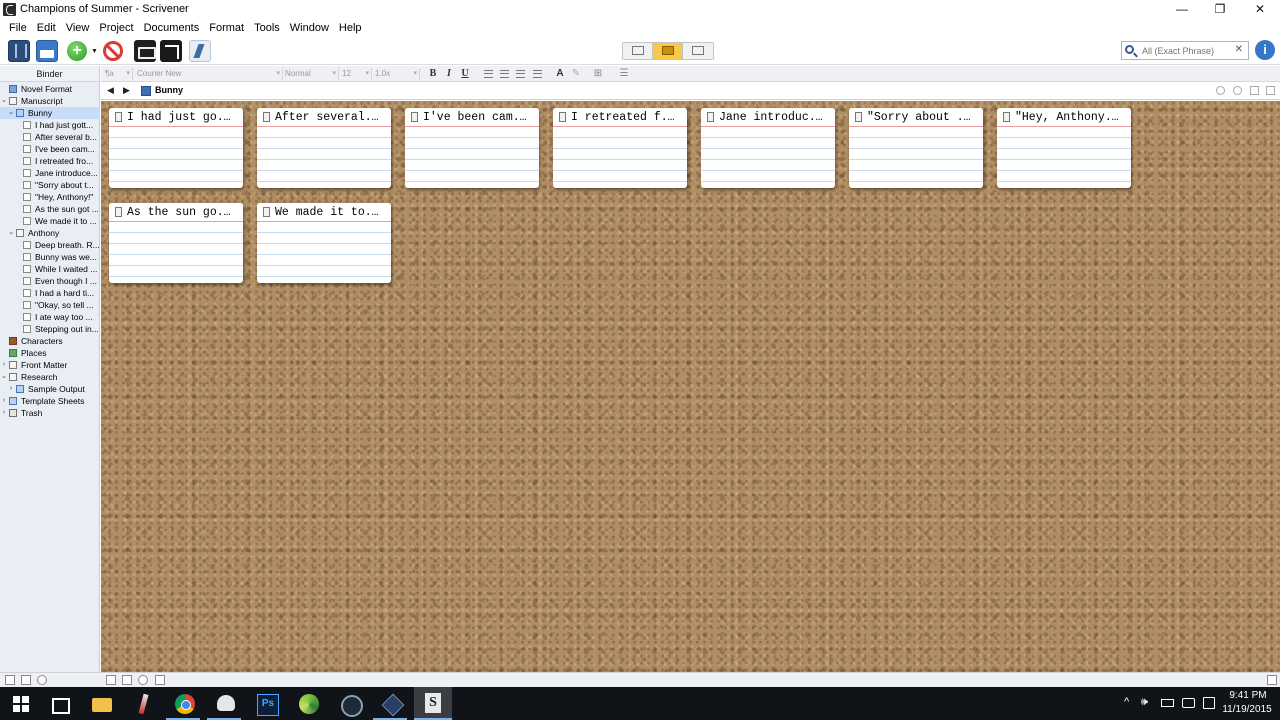  What do you see at coordinates (10, 680) in the screenshot?
I see `binder-add-icon` at bounding box center [10, 680].